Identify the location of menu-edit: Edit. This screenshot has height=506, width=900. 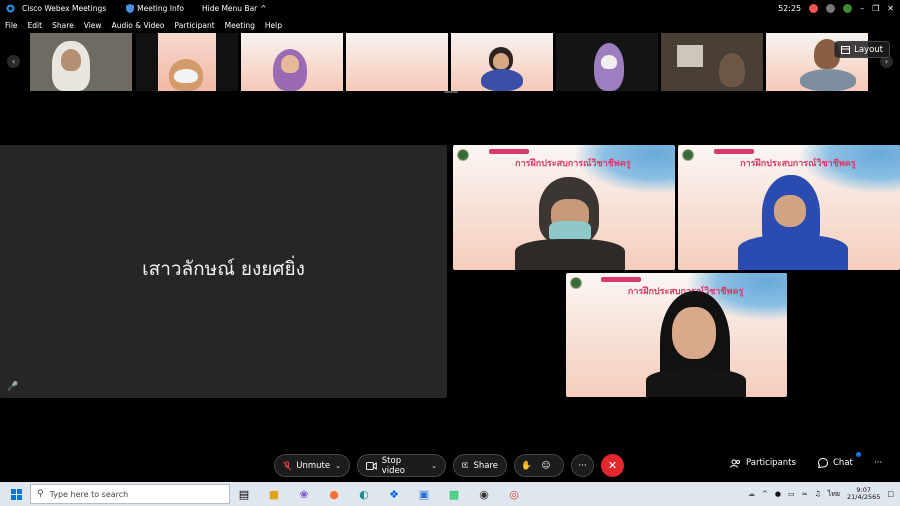
(35, 25).